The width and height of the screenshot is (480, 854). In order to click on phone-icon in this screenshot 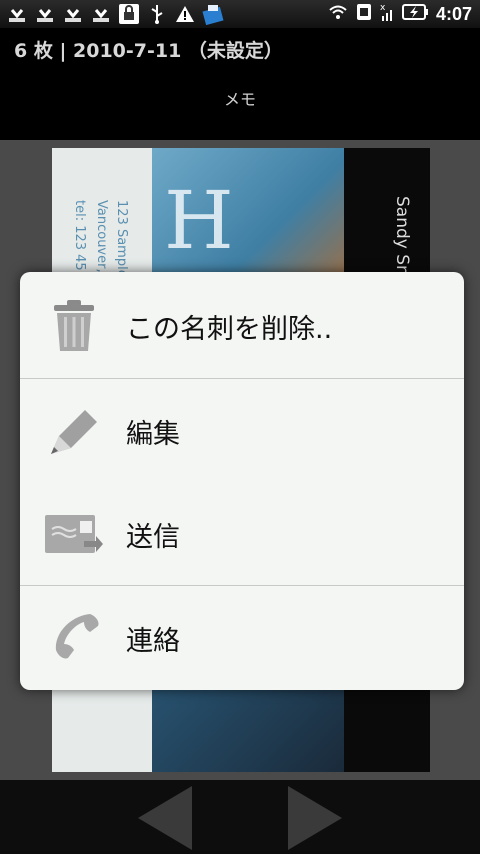, I will do `click(74, 638)`.